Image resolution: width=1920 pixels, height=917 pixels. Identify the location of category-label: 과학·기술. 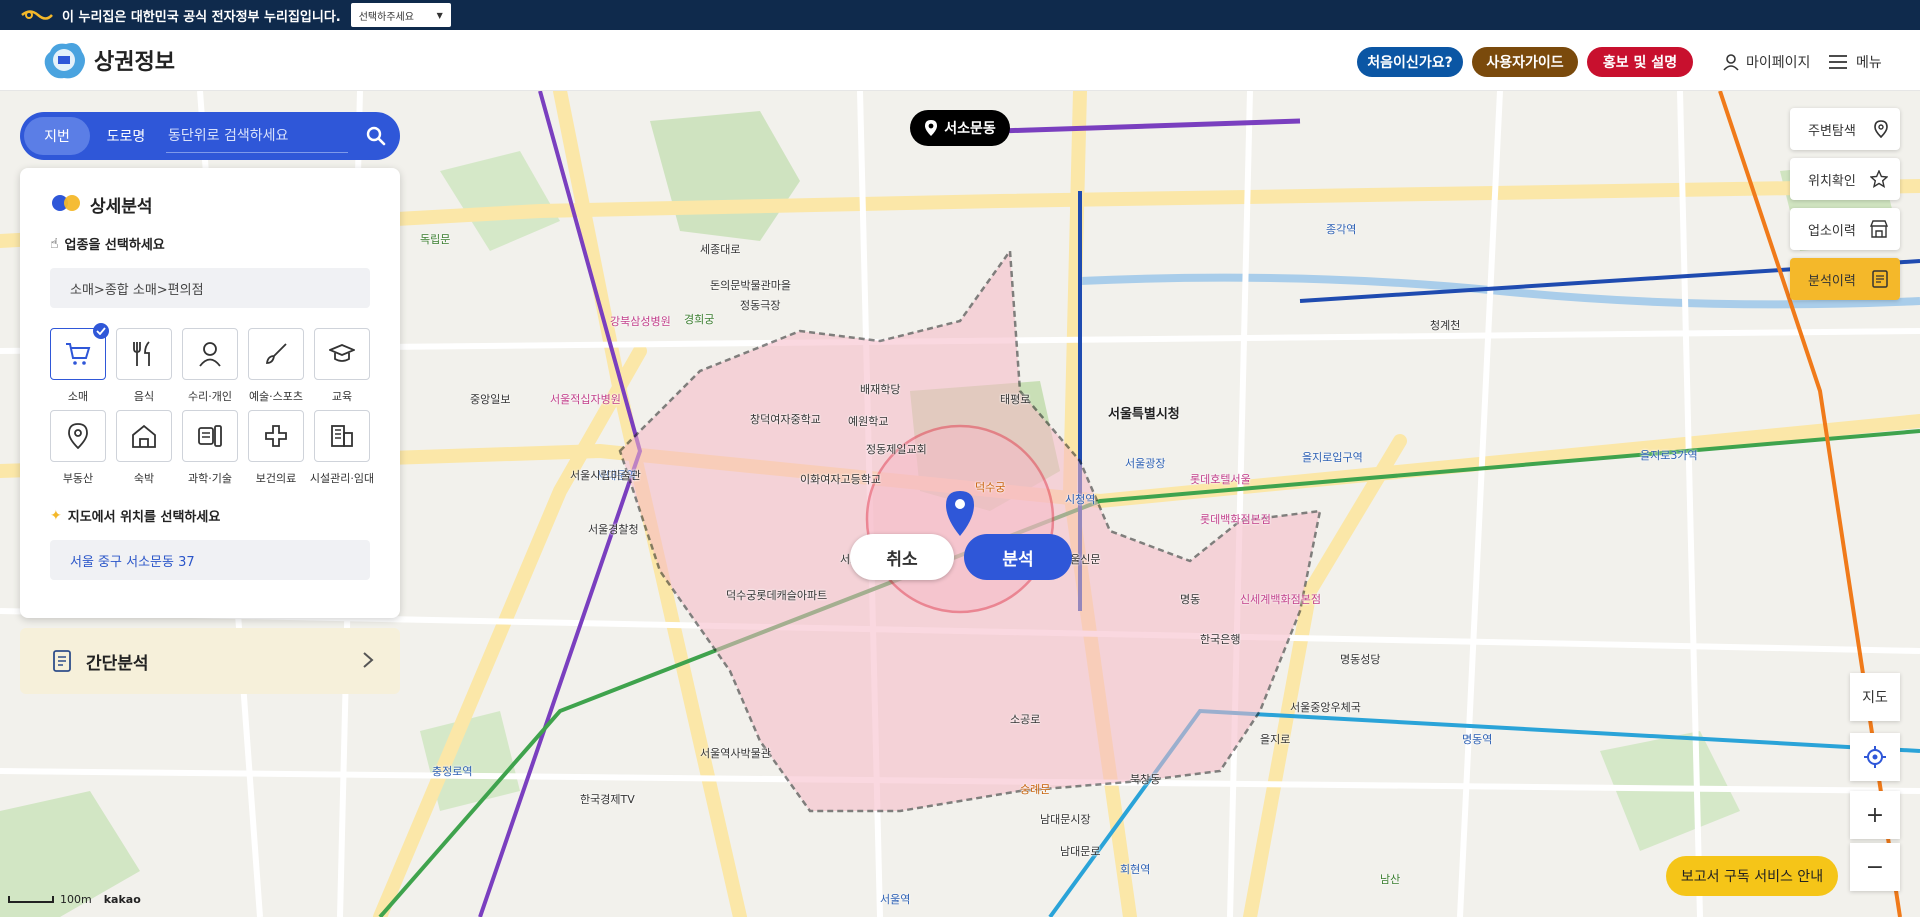
(210, 478).